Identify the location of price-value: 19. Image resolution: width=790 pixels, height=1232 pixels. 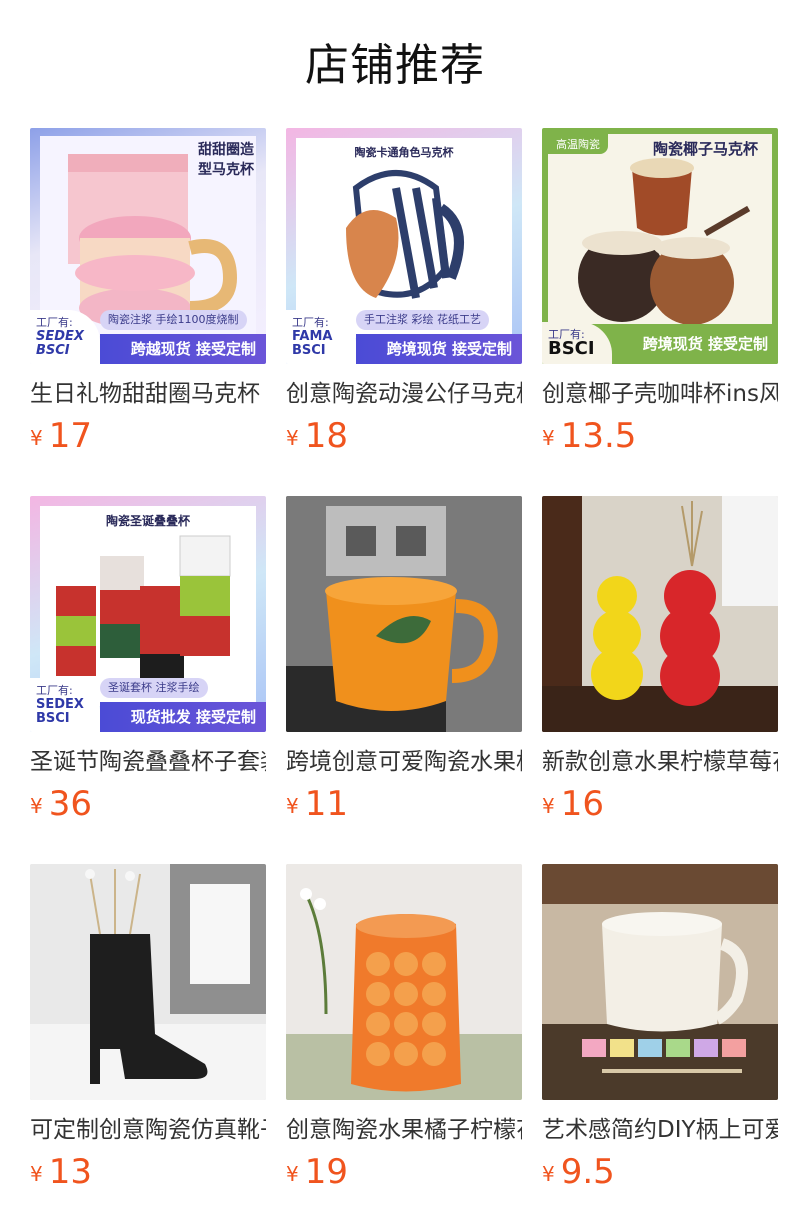
(326, 1172).